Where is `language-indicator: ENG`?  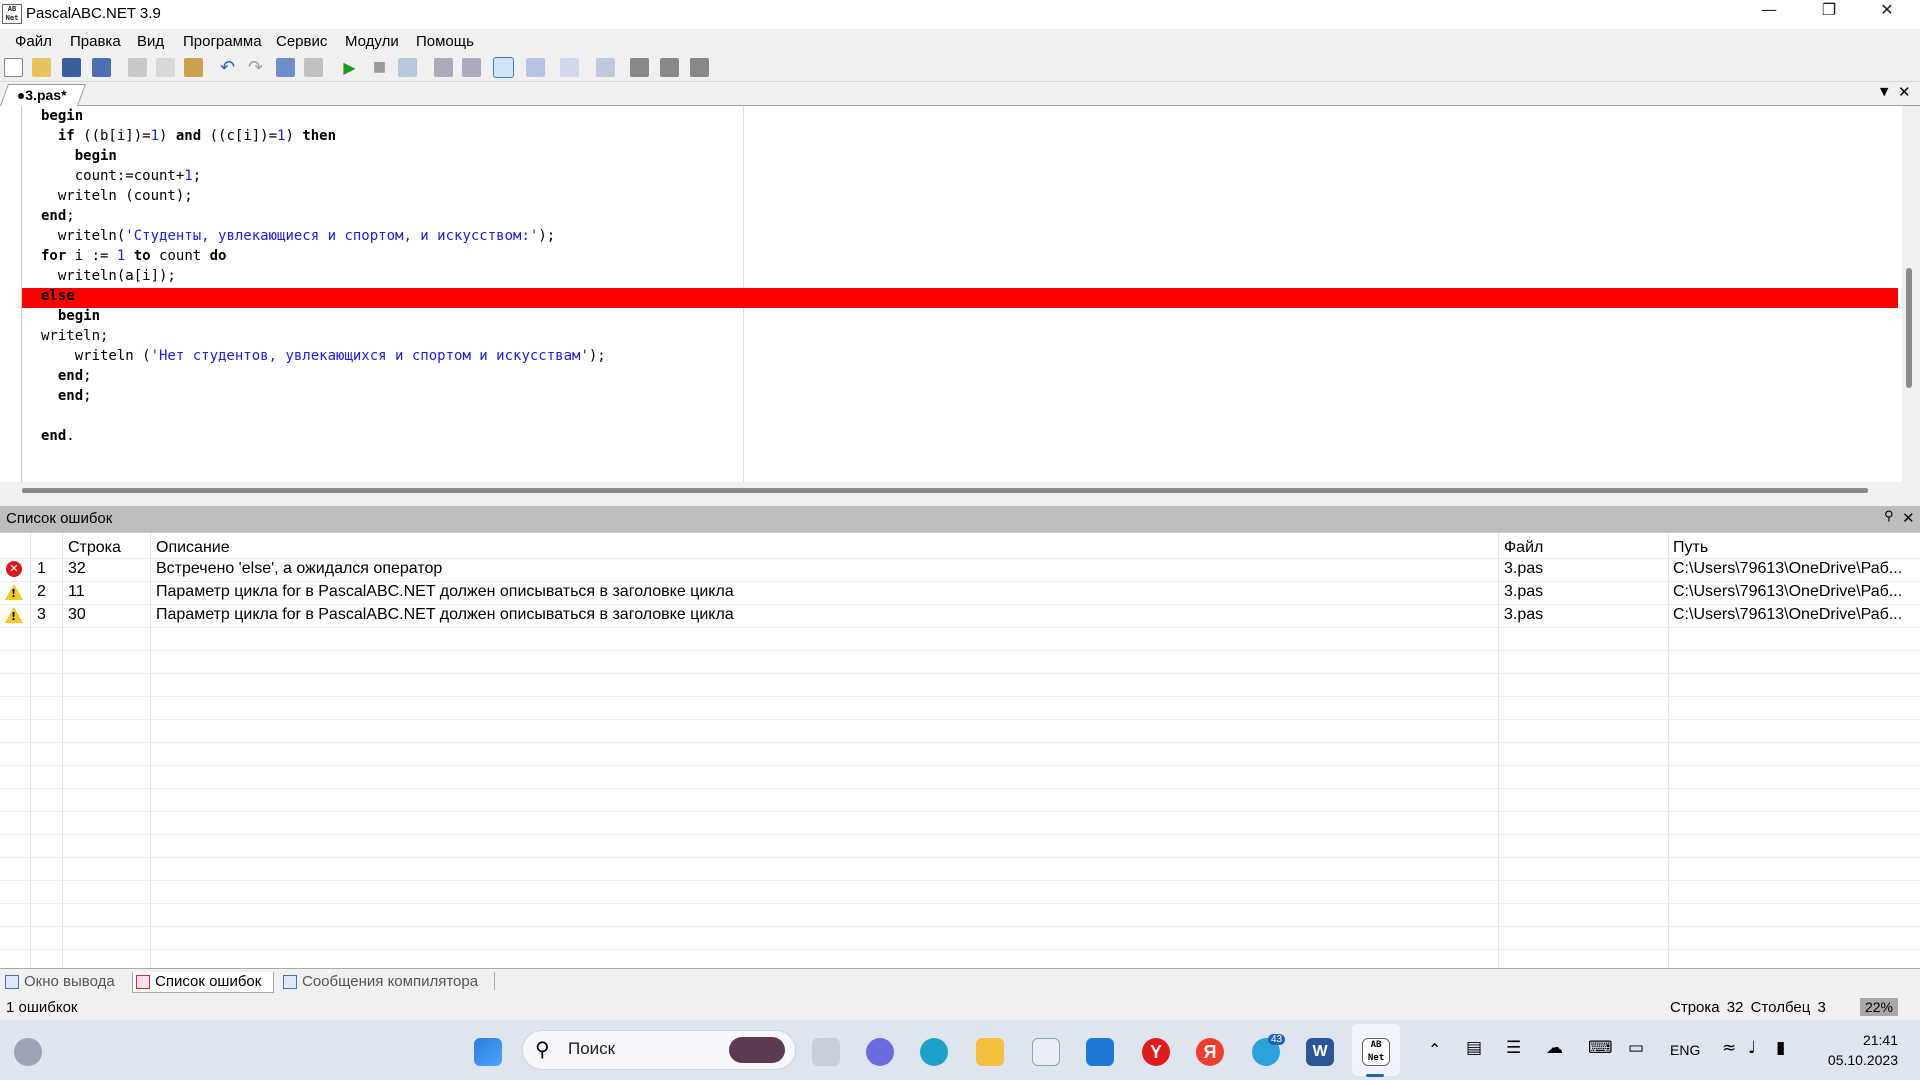 language-indicator: ENG is located at coordinates (1685, 1050).